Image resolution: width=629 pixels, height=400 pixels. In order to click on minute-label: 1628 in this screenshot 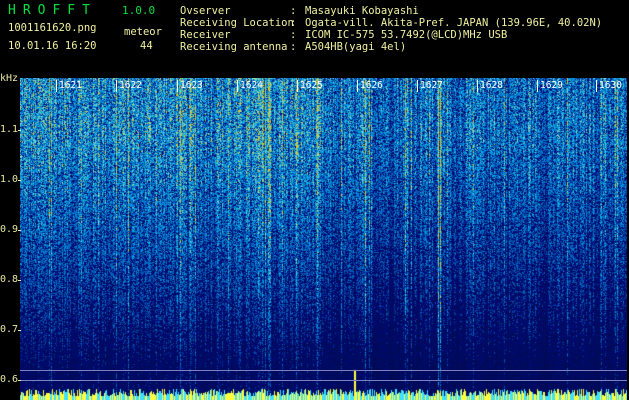, I will do `click(491, 85)`.